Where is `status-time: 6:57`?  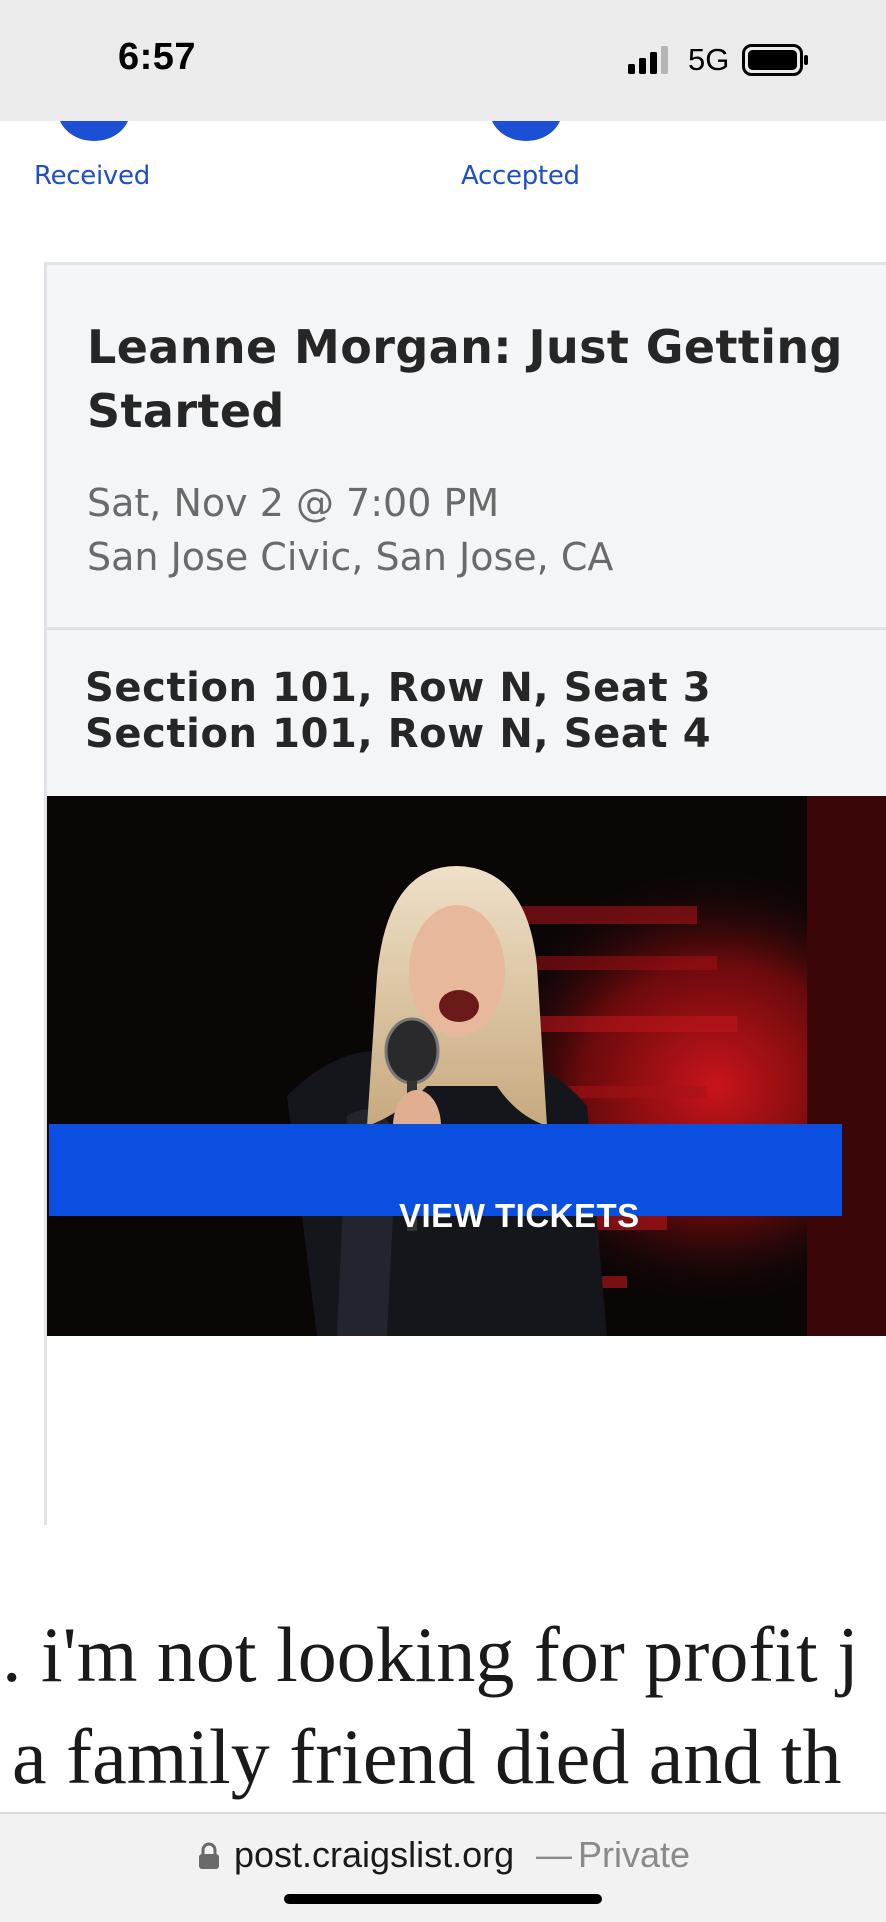 status-time: 6:57 is located at coordinates (157, 57).